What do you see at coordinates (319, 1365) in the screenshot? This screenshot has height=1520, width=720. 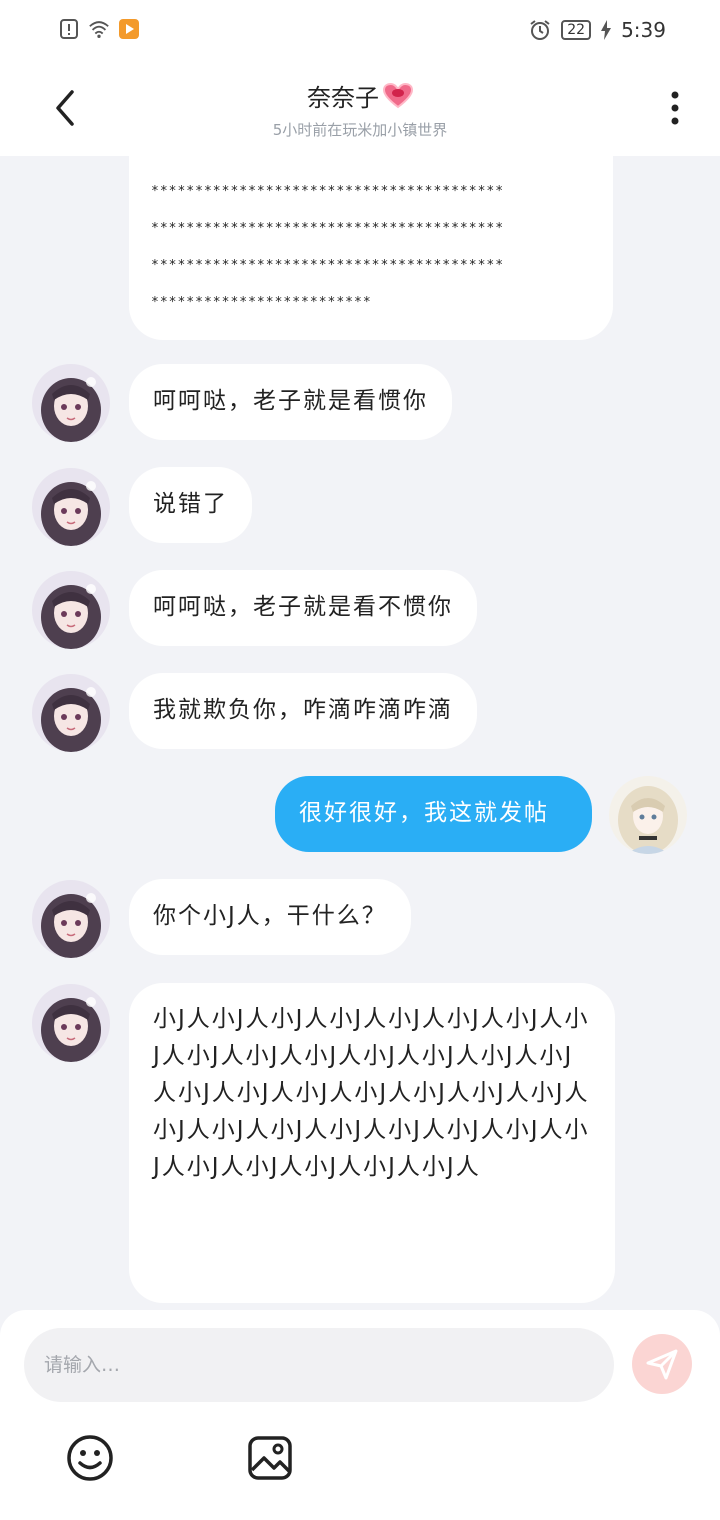 I see `message-input` at bounding box center [319, 1365].